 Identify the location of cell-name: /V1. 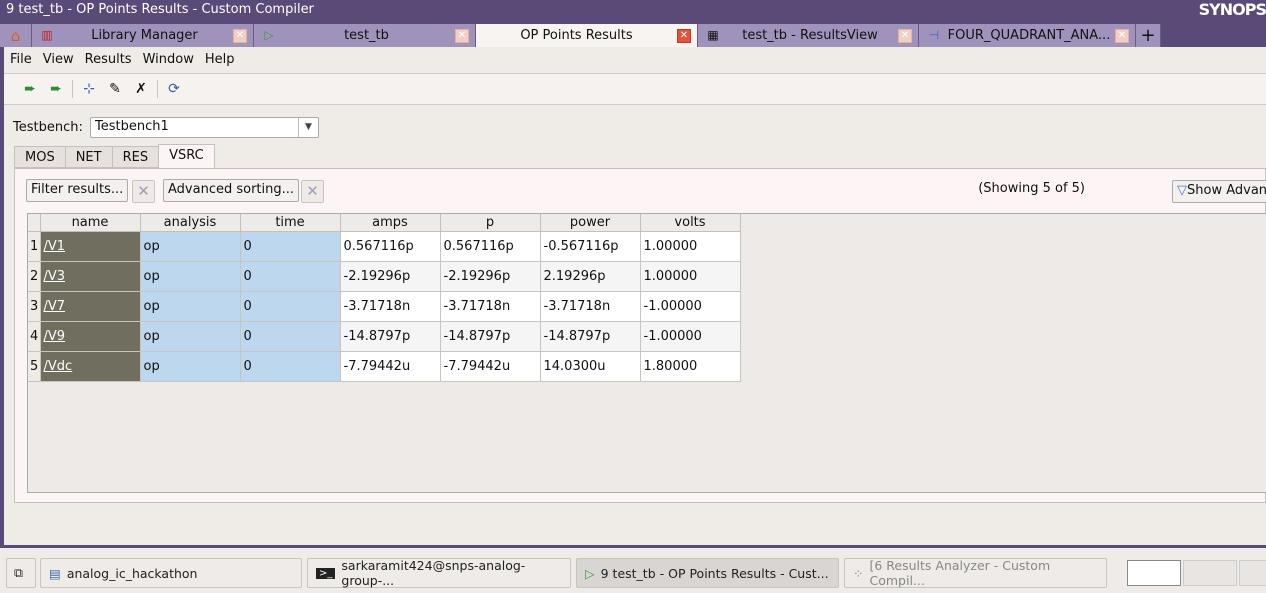
(90, 246).